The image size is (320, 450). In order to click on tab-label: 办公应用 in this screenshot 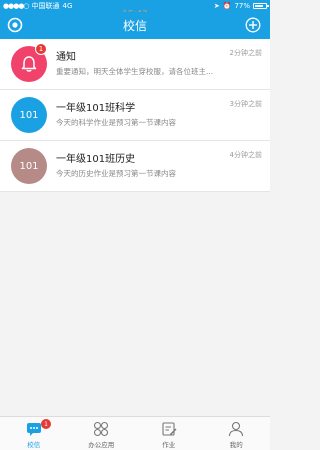, I will do `click(101, 445)`.